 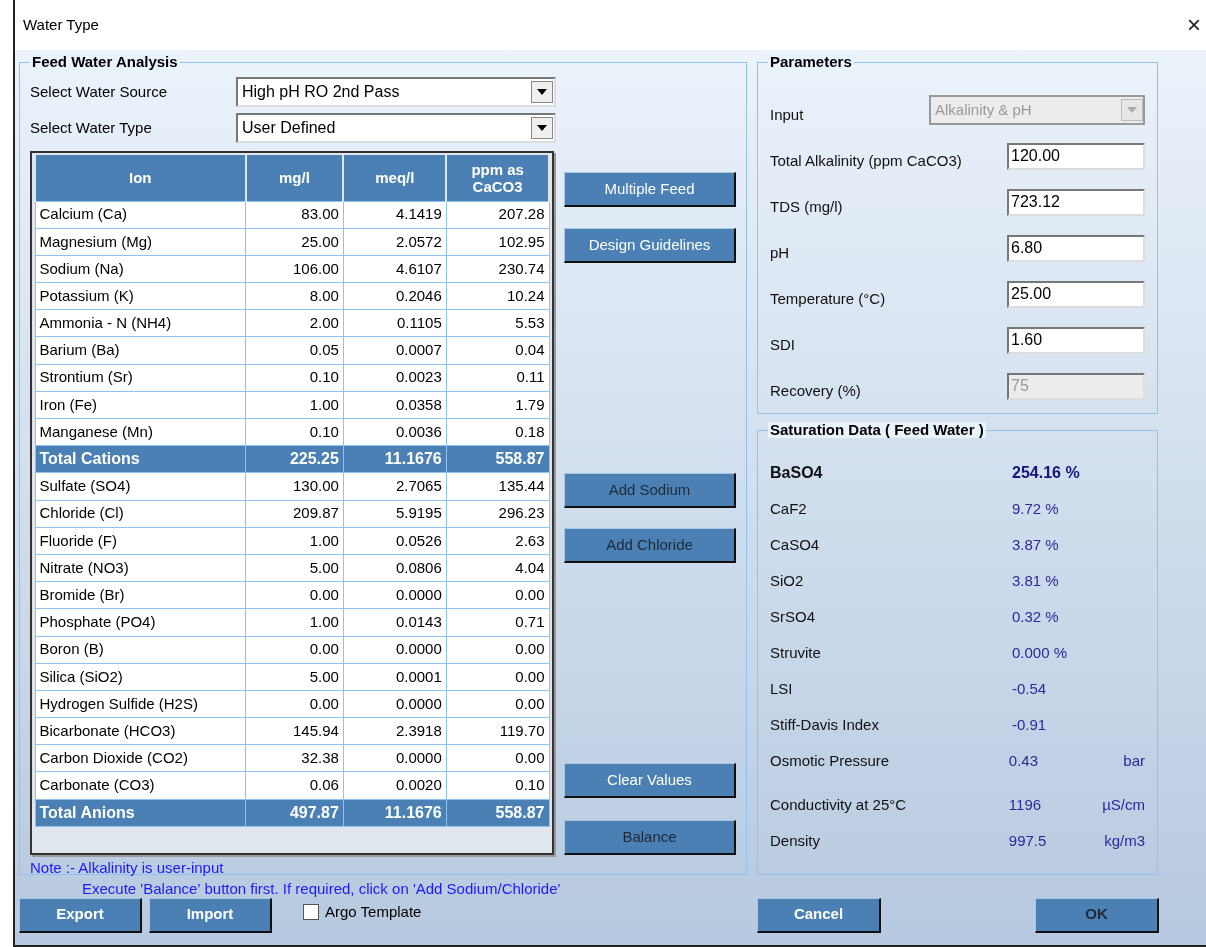 What do you see at coordinates (373, 911) in the screenshot?
I see `checkbox-label: Argo Template` at bounding box center [373, 911].